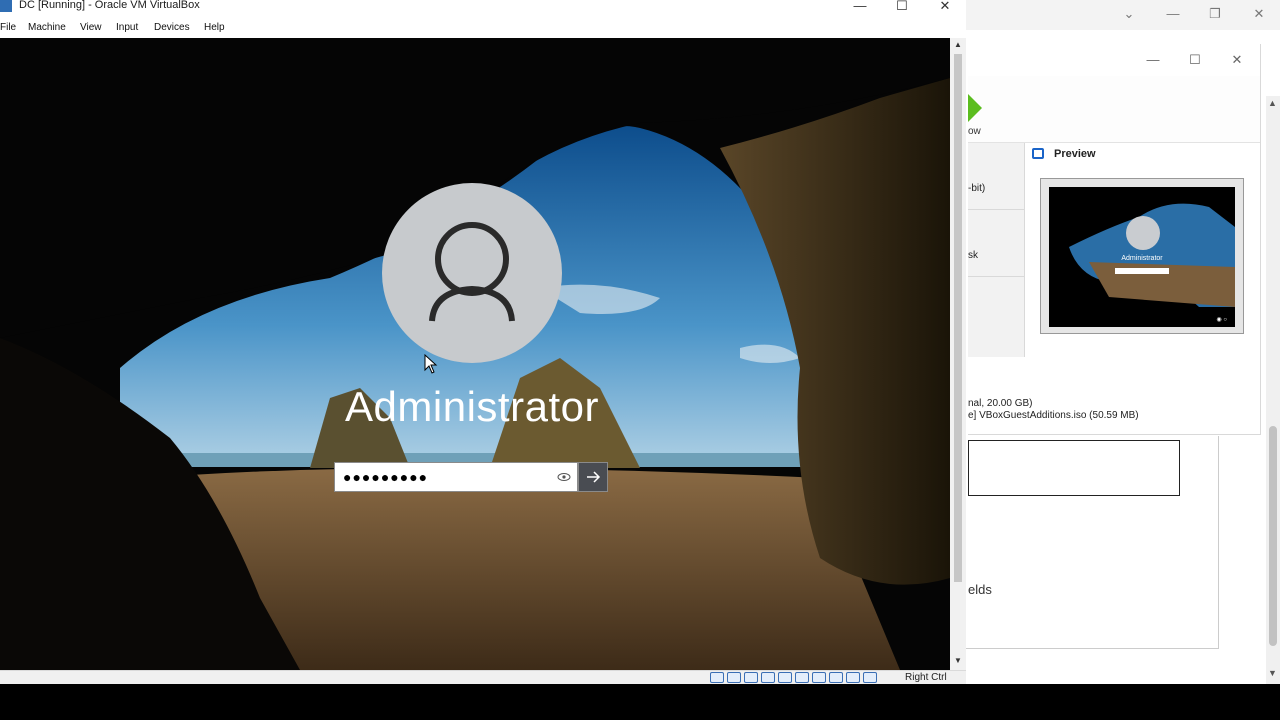  I want to click on storage-line: e] VBoxGuestAdditions.iso (50.59 MB), so click(1053, 415).